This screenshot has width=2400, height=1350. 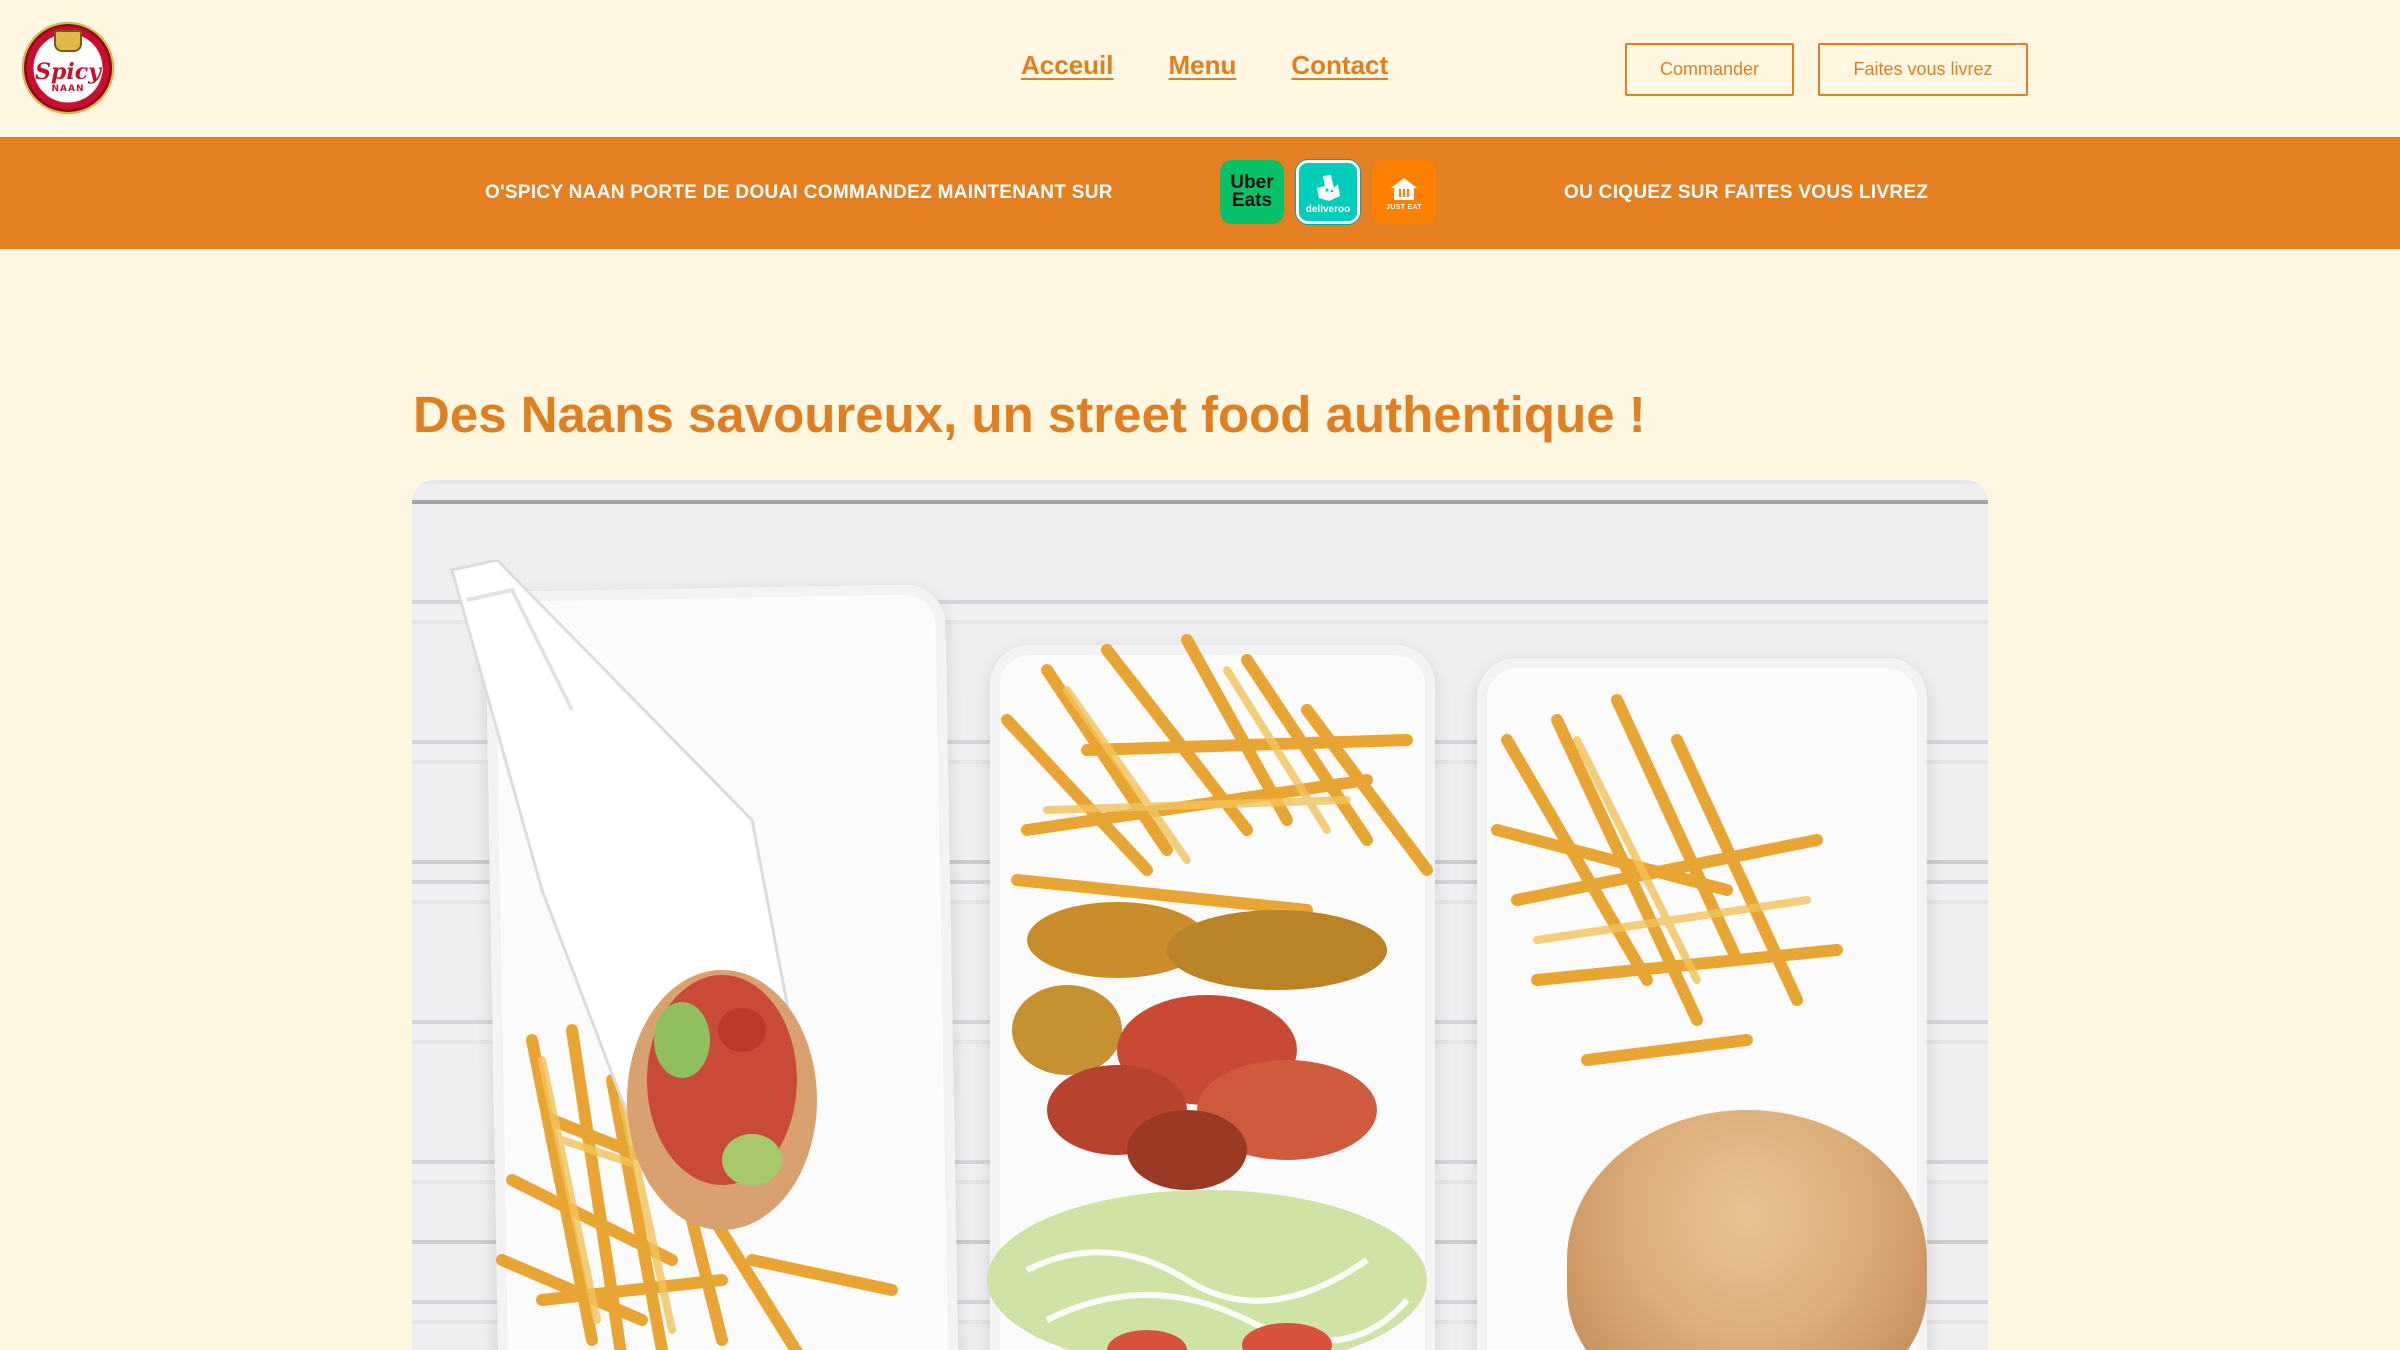 I want to click on nav-link-menu: Menu, so click(x=1203, y=65).